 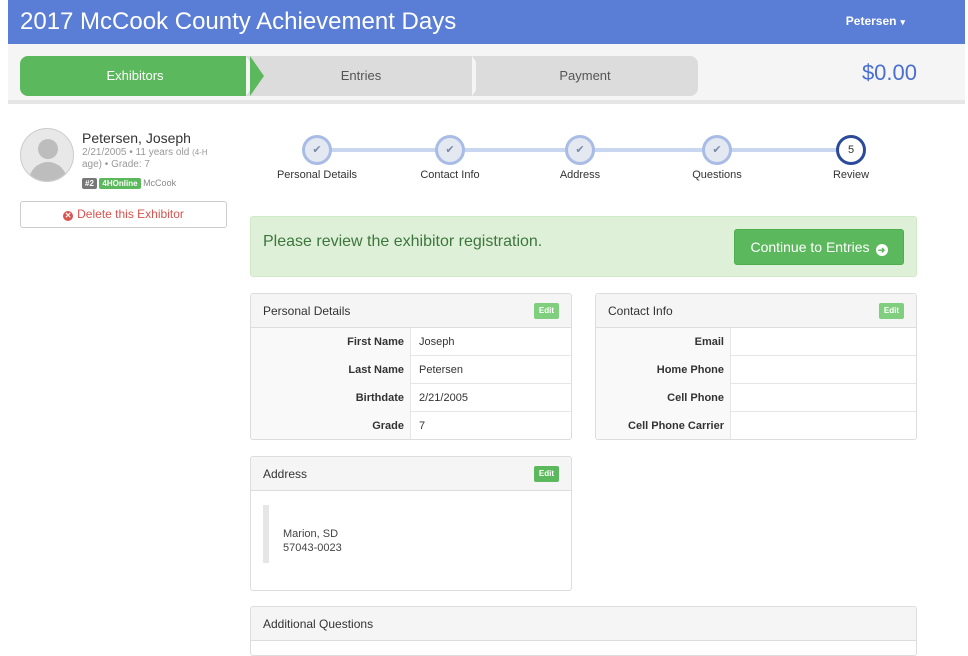 What do you see at coordinates (68, 216) in the screenshot?
I see `remove-circle-icon: ✕` at bounding box center [68, 216].